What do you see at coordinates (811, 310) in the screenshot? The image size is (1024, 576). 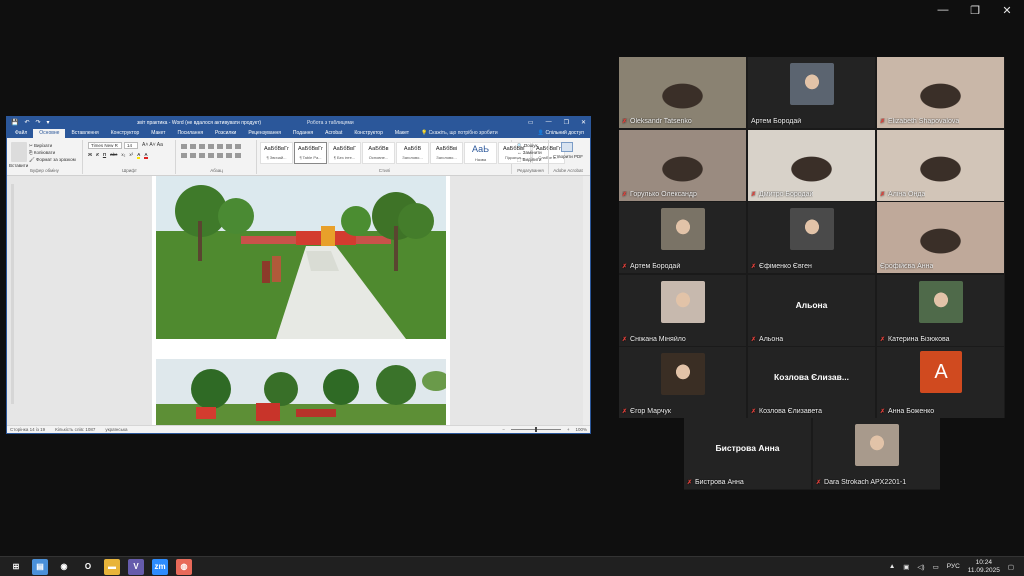 I see `participant-tile: Альона ✗ Альона` at bounding box center [811, 310].